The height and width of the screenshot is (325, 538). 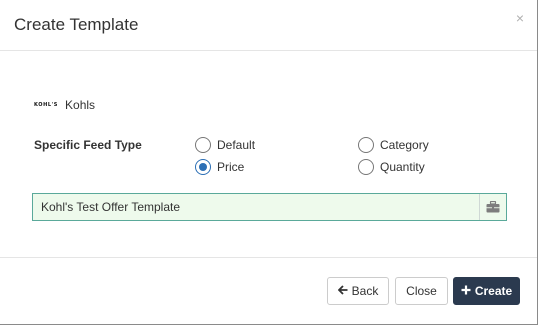 What do you see at coordinates (520, 18) in the screenshot?
I see `close-icon: ×` at bounding box center [520, 18].